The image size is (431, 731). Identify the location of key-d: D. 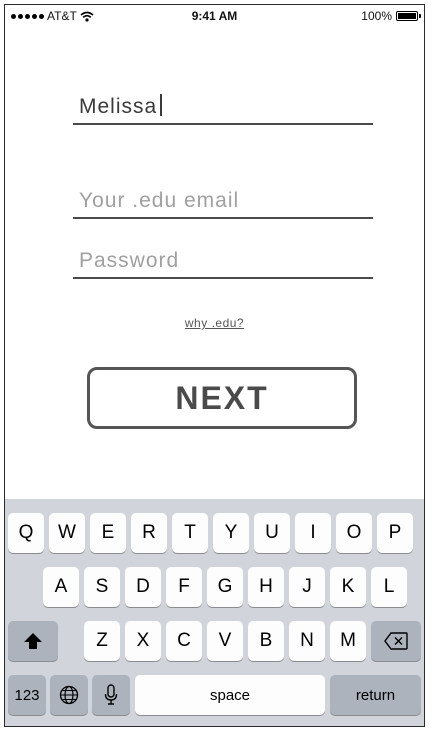
(143, 587).